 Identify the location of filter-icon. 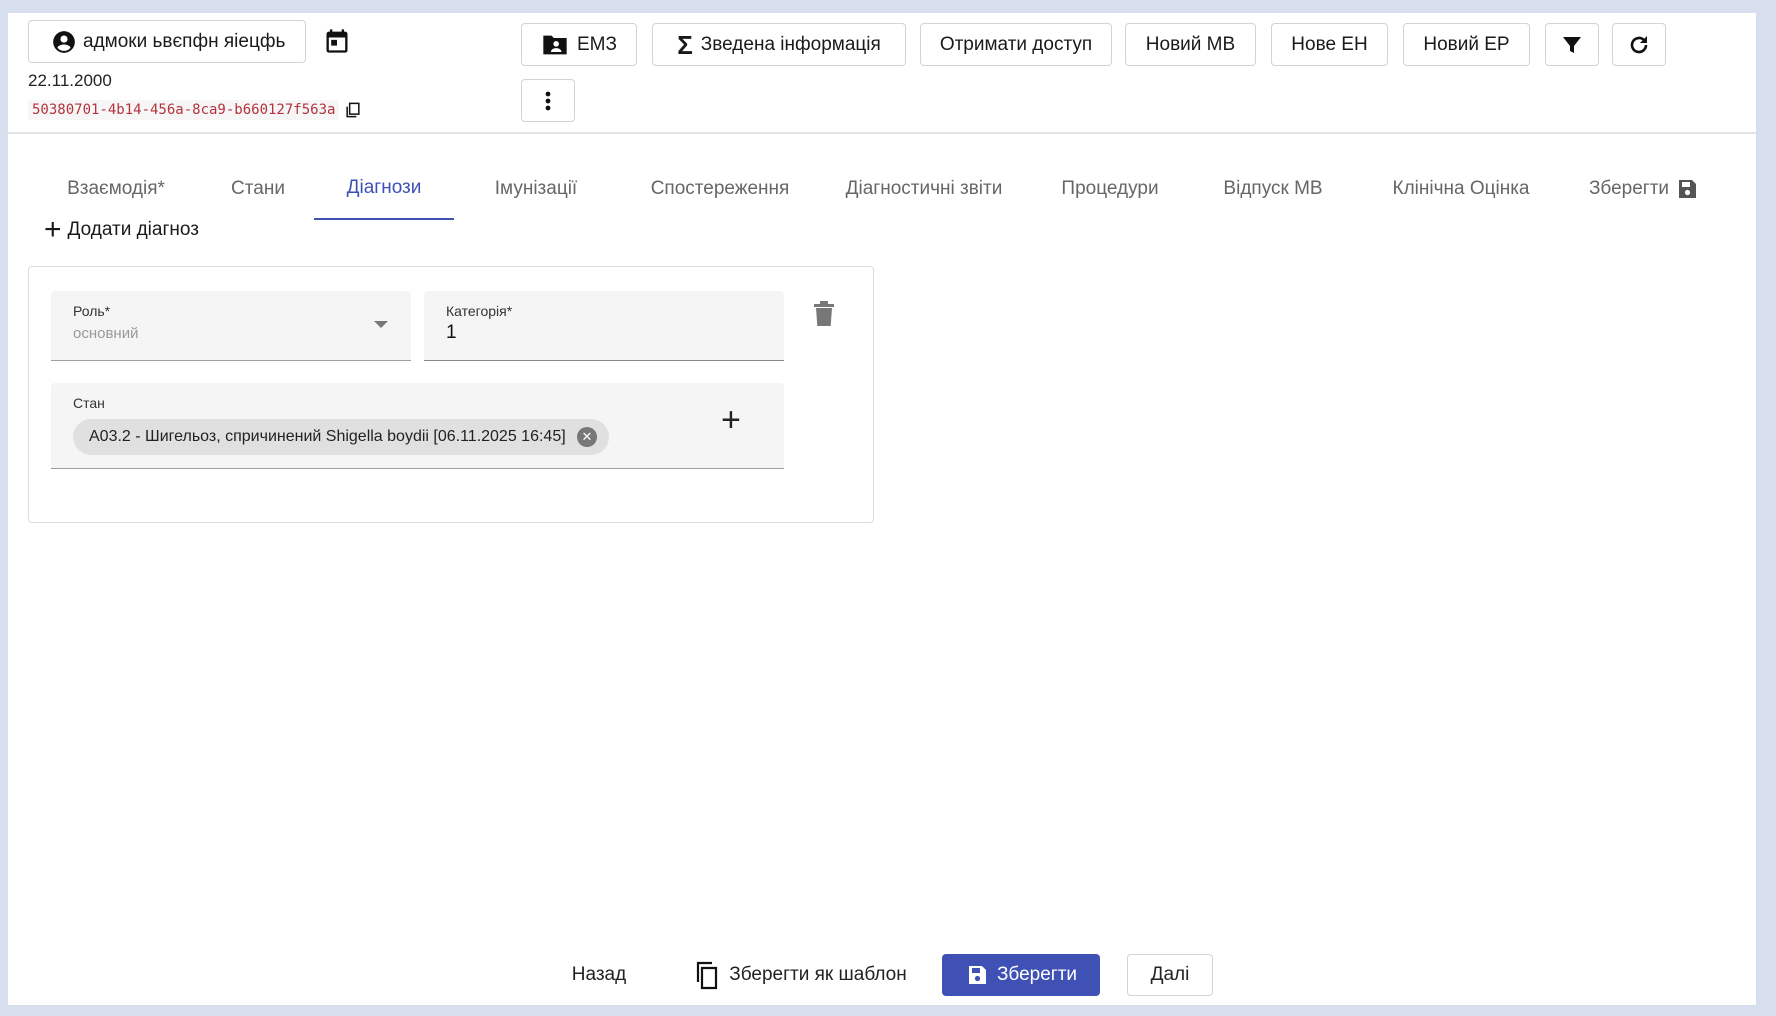
(1572, 44).